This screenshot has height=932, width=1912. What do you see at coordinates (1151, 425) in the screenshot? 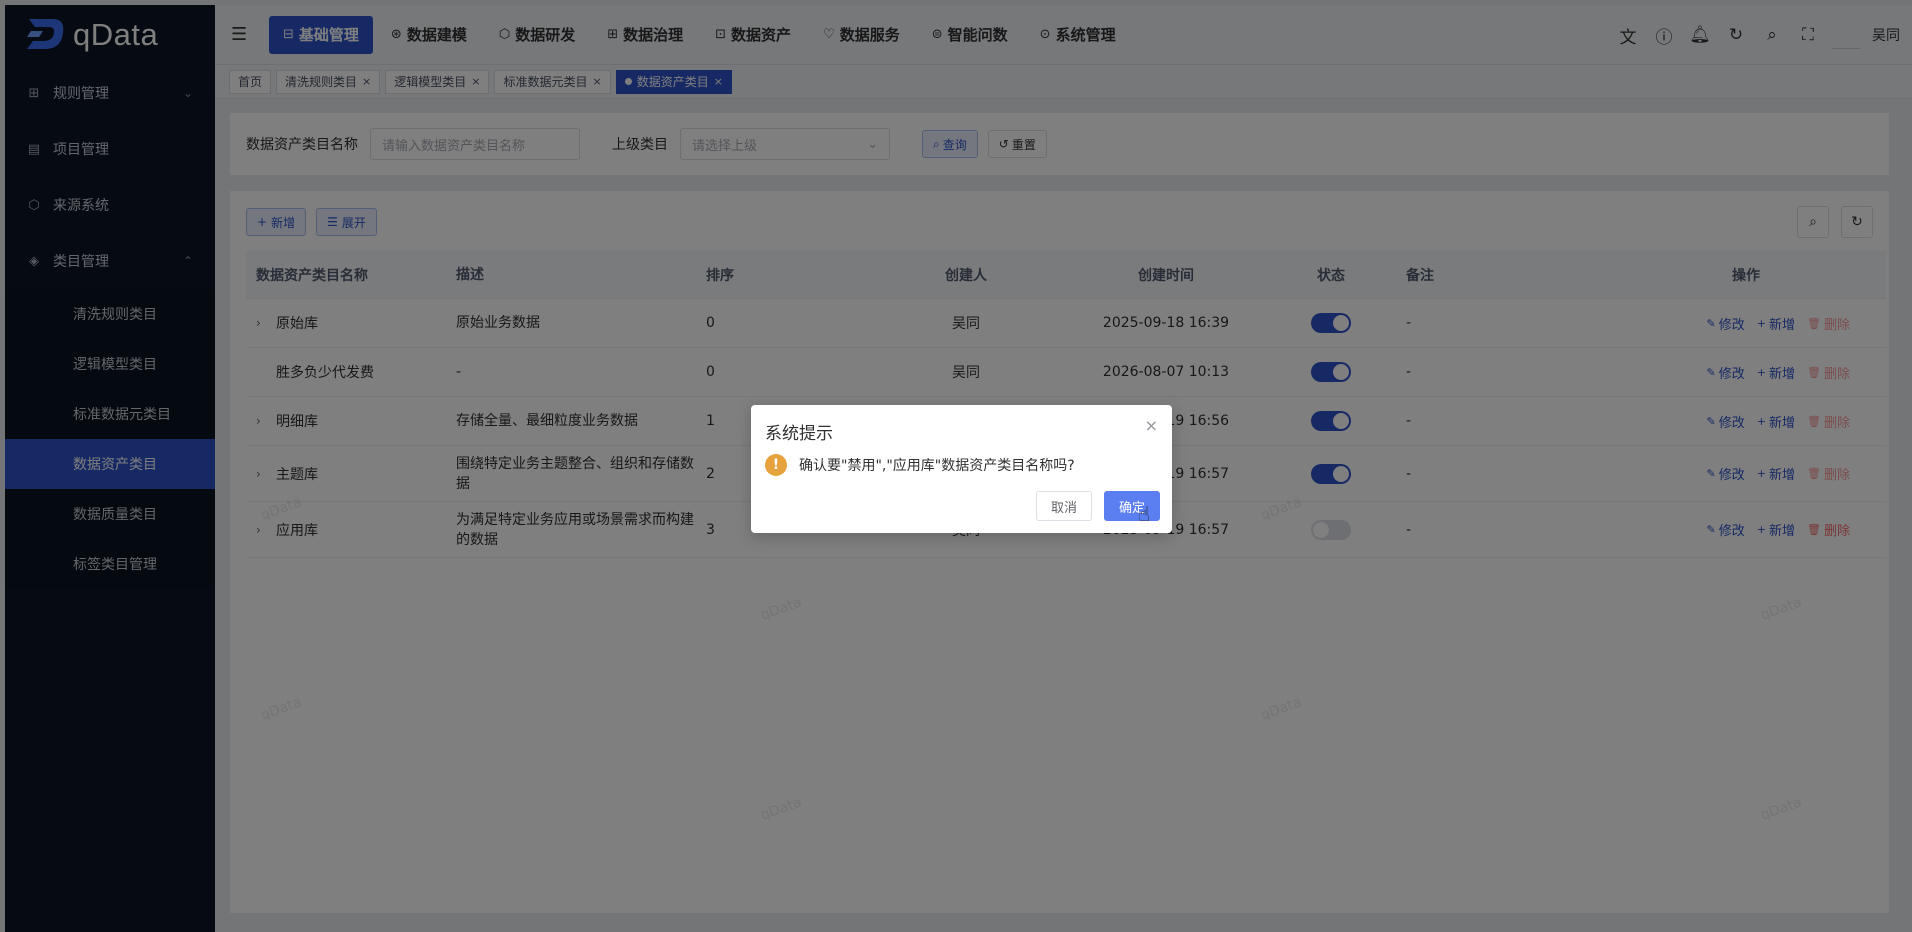
I see `close-icon: ×` at bounding box center [1151, 425].